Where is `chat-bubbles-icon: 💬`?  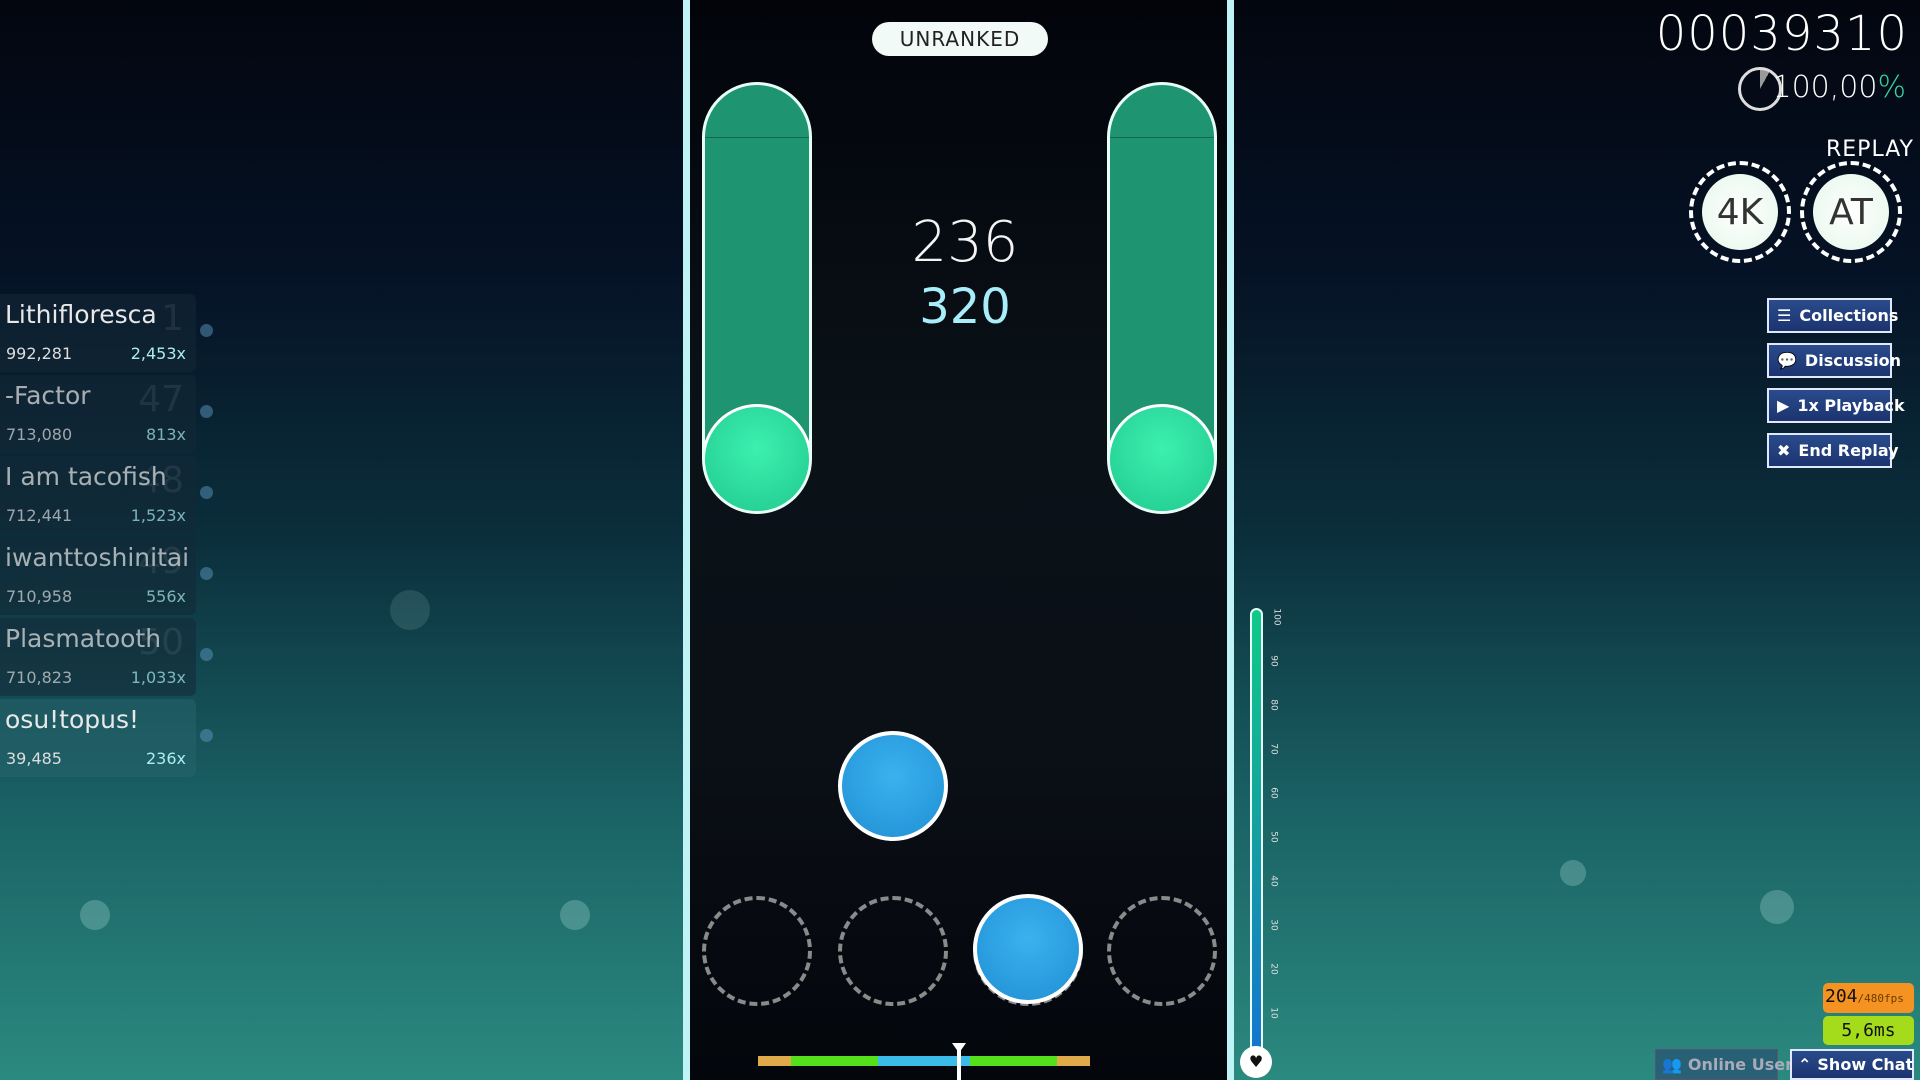 chat-bubbles-icon: 💬 is located at coordinates (1787, 360).